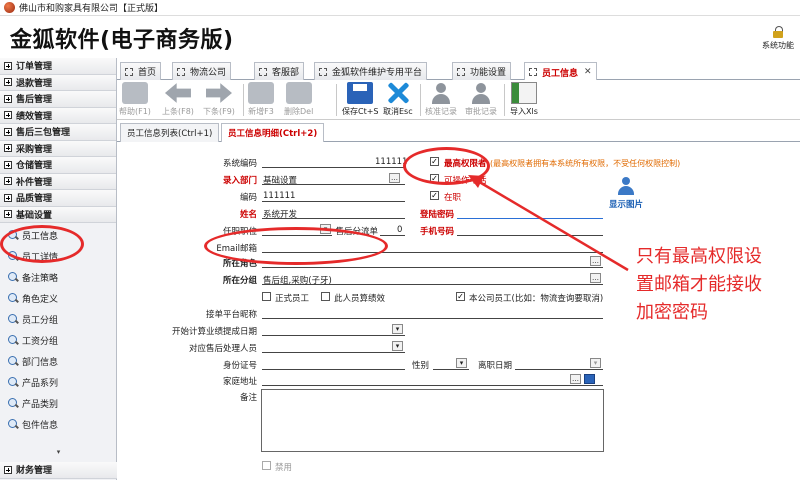 The width and height of the screenshot is (800, 480). I want to click on dept-label: 录入部门, so click(239, 181).